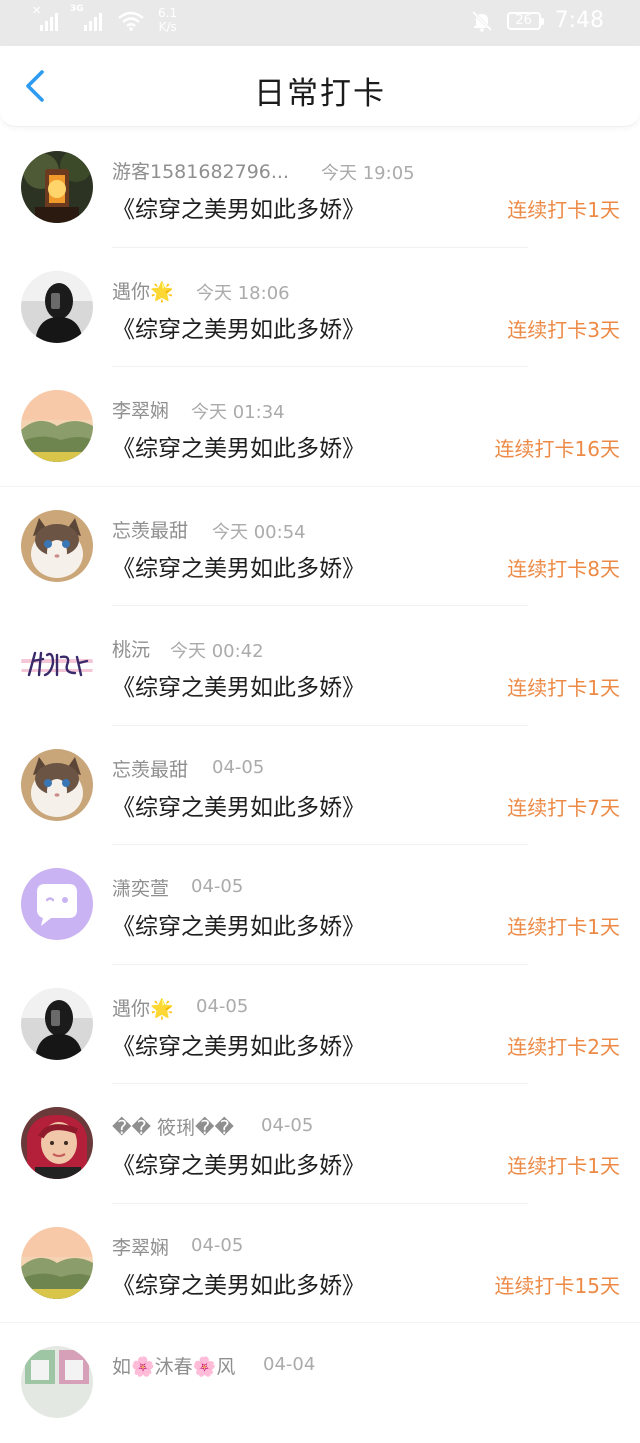 This screenshot has width=640, height=1443. What do you see at coordinates (563, 568) in the screenshot?
I see `streak-label: 连续打卡8天` at bounding box center [563, 568].